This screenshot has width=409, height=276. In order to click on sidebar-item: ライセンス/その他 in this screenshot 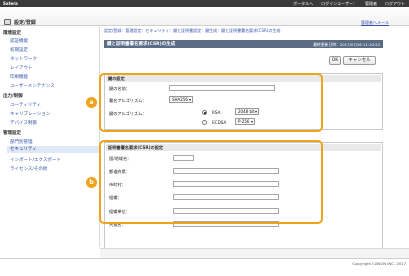, I will do `click(28, 169)`.